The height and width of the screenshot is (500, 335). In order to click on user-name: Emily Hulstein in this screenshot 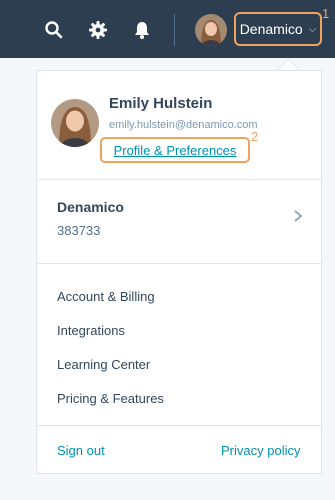, I will do `click(161, 103)`.